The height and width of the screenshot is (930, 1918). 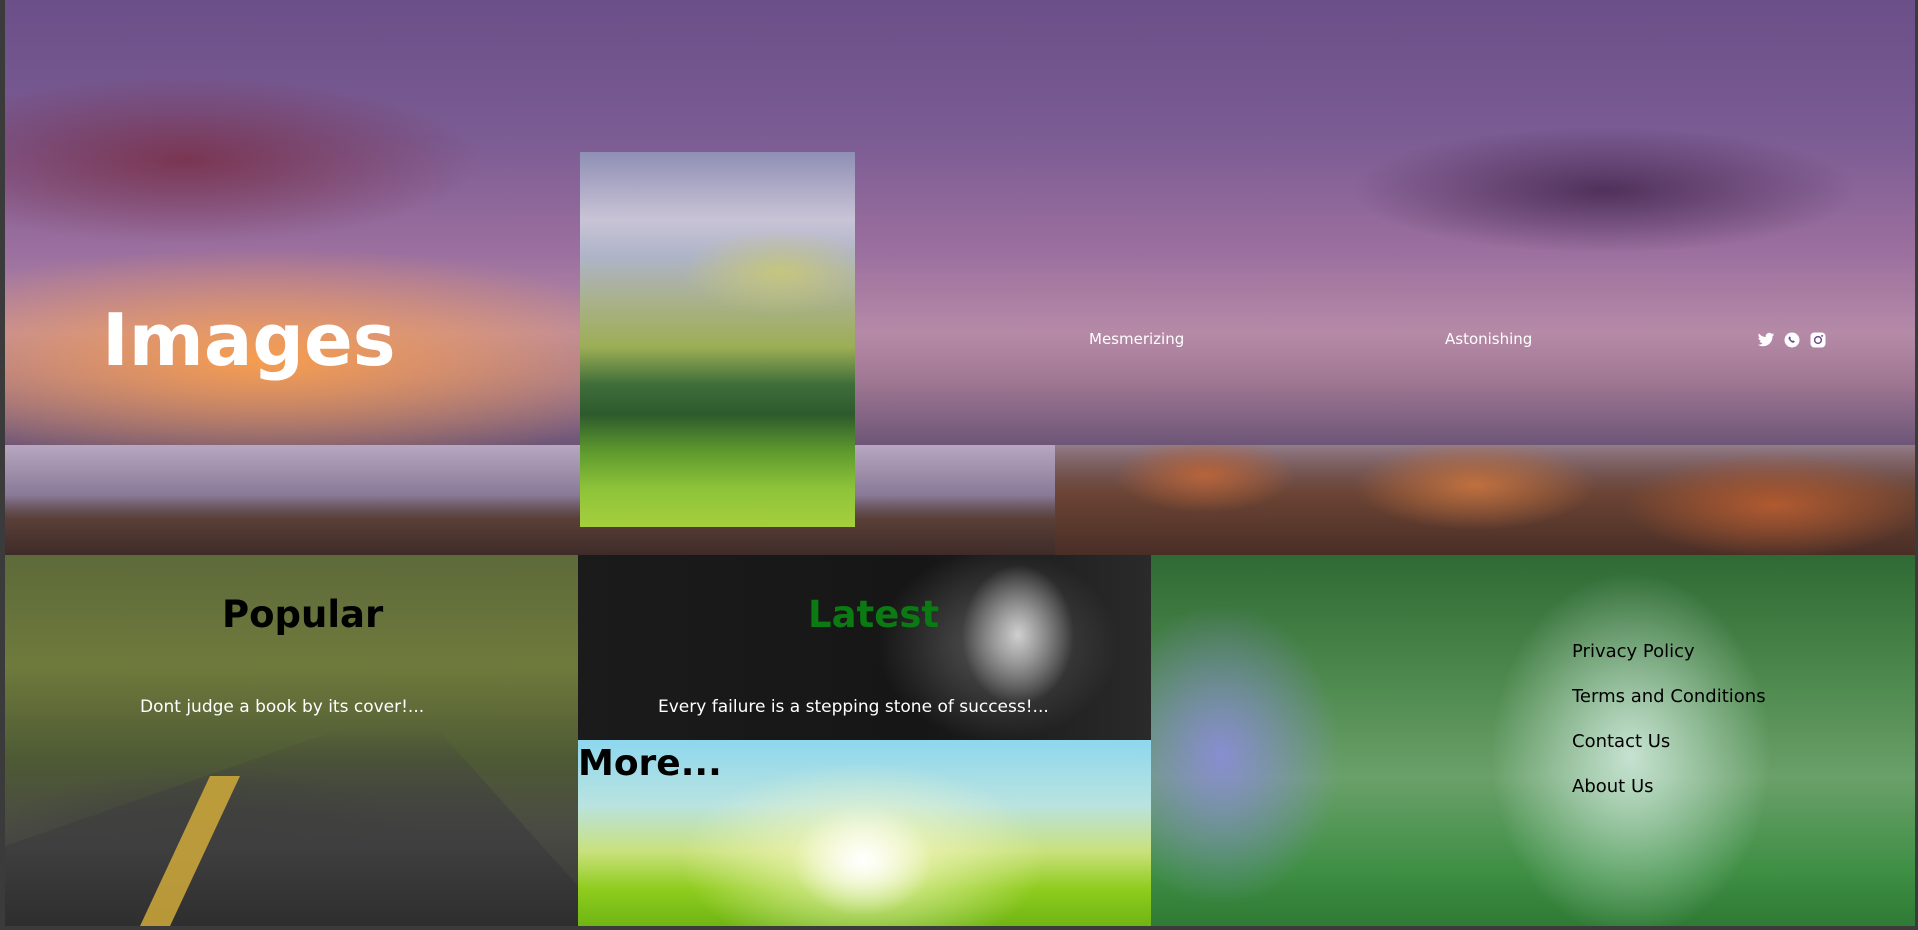 I want to click on hero-rocks-left, so click(x=555, y=525).